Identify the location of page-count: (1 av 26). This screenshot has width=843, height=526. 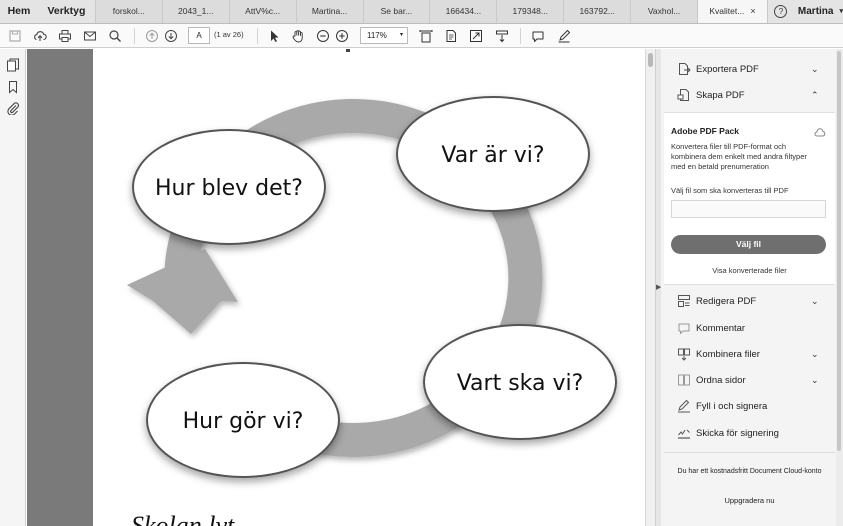
(229, 34).